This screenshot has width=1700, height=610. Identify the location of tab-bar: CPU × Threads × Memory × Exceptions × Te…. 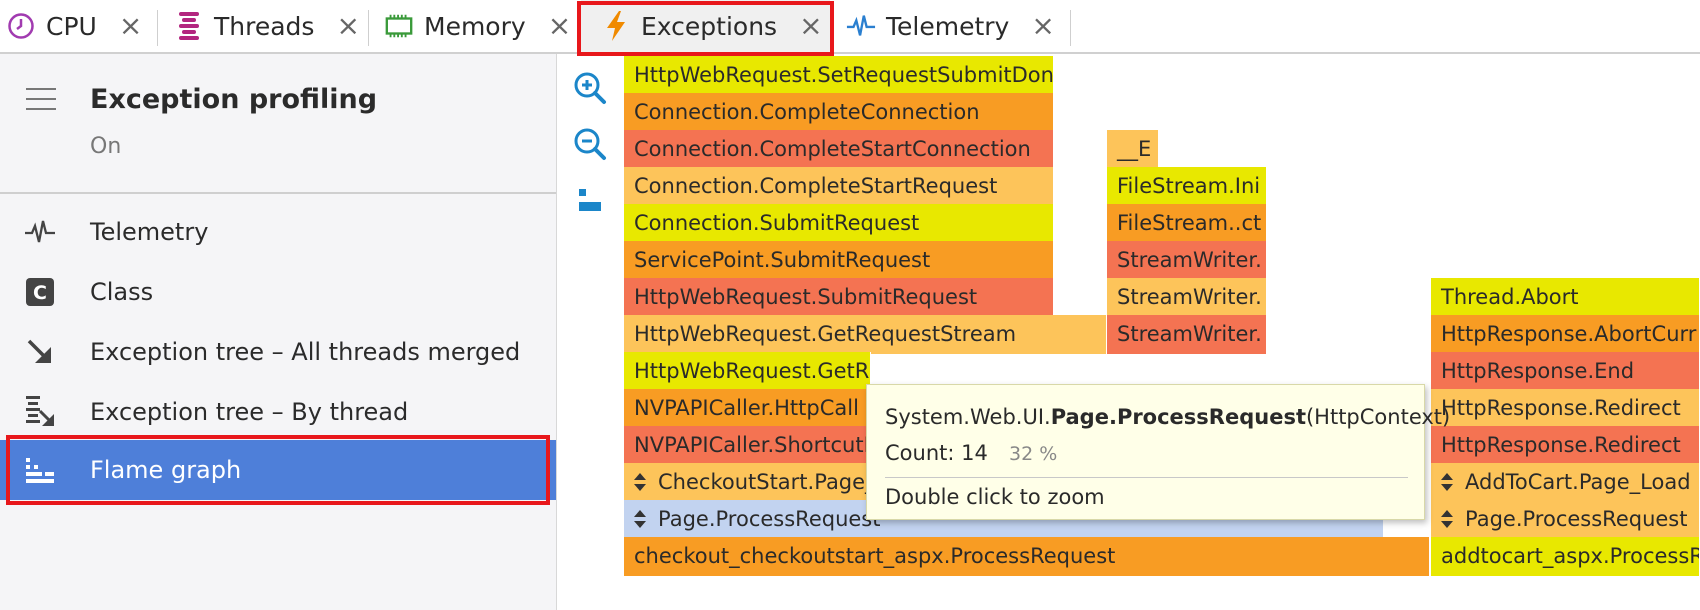
(850, 28).